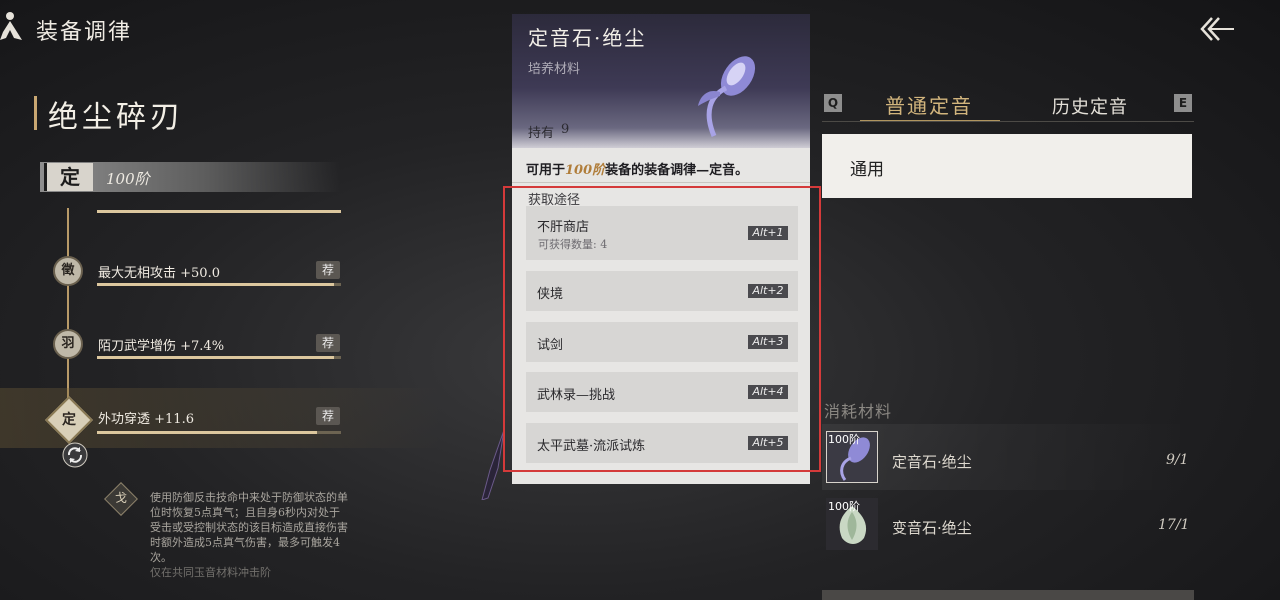  Describe the element at coordinates (1177, 460) in the screenshot. I see `material-count: 9/1` at that location.